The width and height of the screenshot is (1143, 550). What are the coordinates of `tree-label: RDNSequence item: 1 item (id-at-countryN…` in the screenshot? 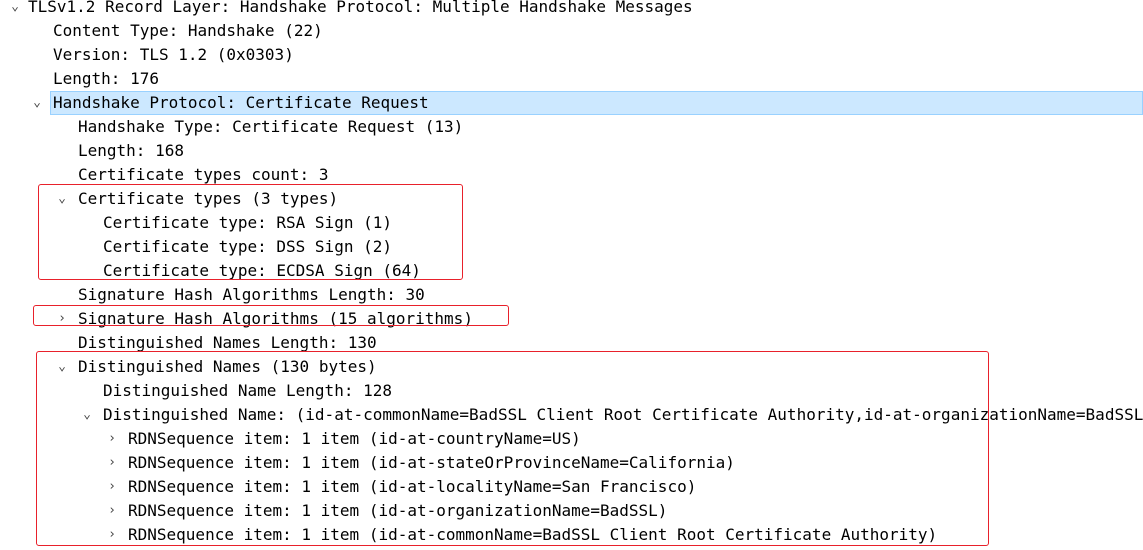 It's located at (354, 438).